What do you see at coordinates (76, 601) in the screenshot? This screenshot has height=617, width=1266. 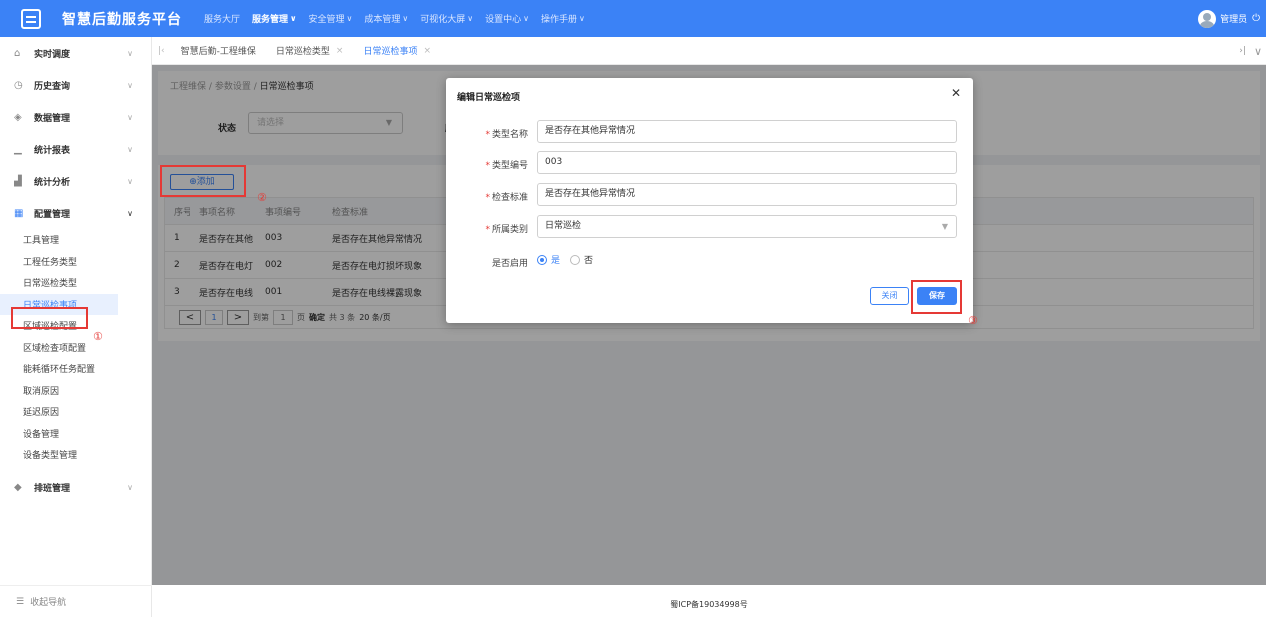 I see `collapse-nav: ☰ 收起导航` at bounding box center [76, 601].